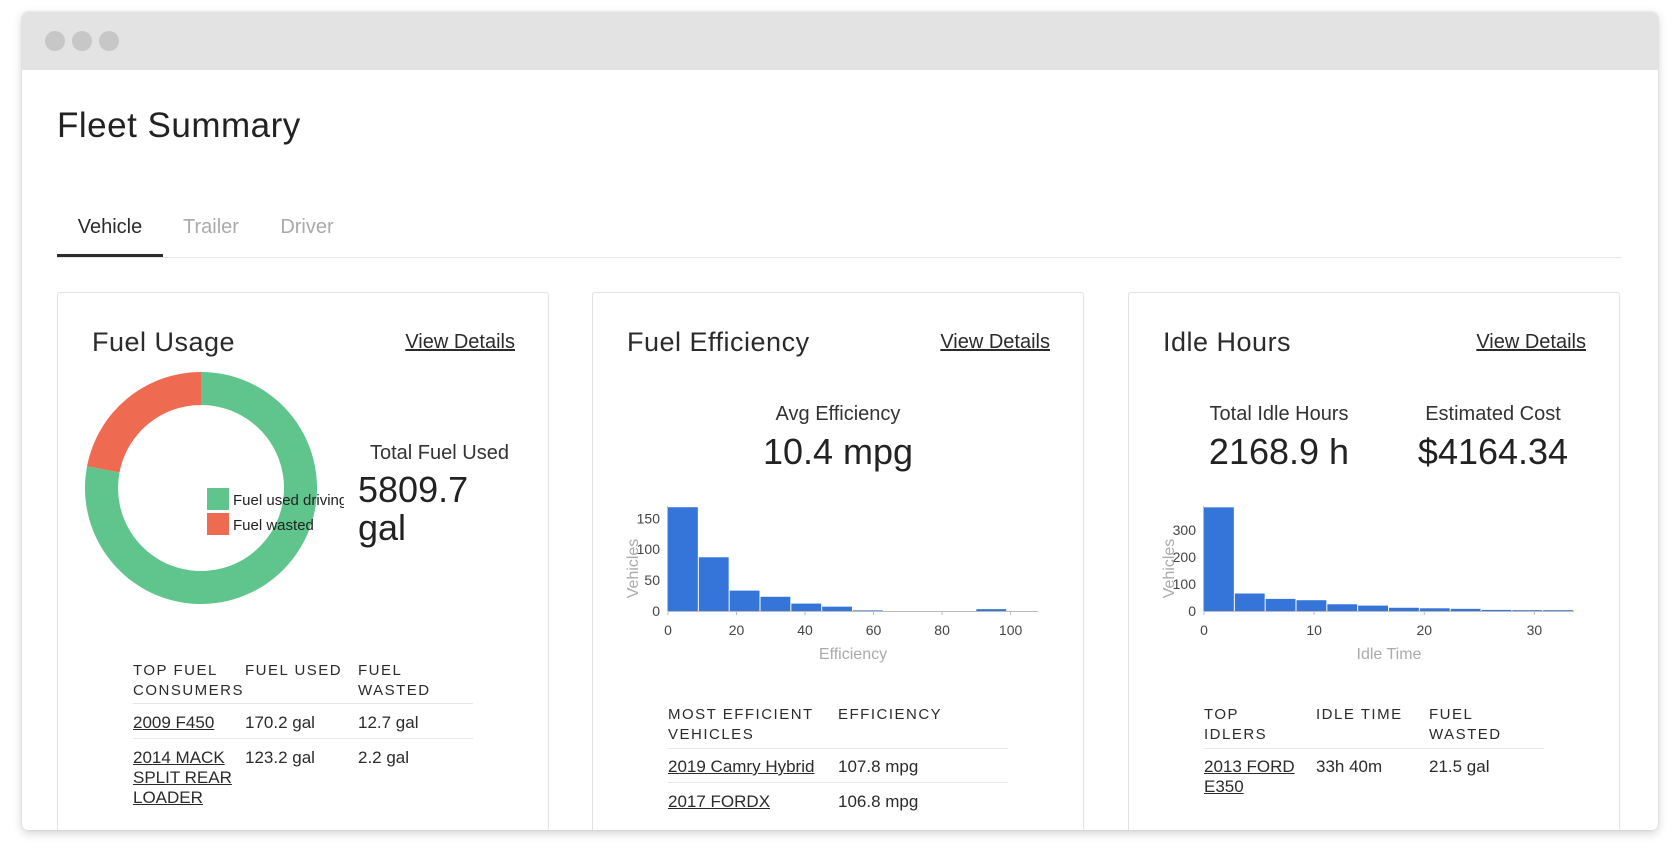 The image size is (1680, 861). Describe the element at coordinates (280, 722) in the screenshot. I see `fuel-used-value: 170.2 gal` at that location.